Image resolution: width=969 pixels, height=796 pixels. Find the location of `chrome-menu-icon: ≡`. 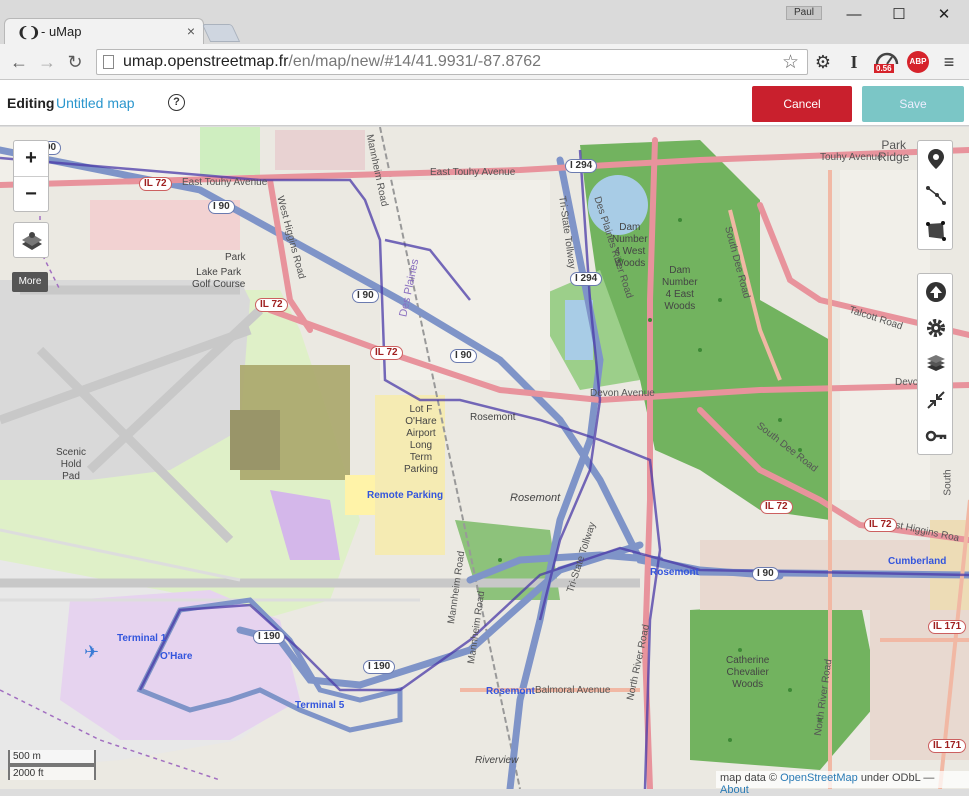

chrome-menu-icon: ≡ is located at coordinates (949, 62).